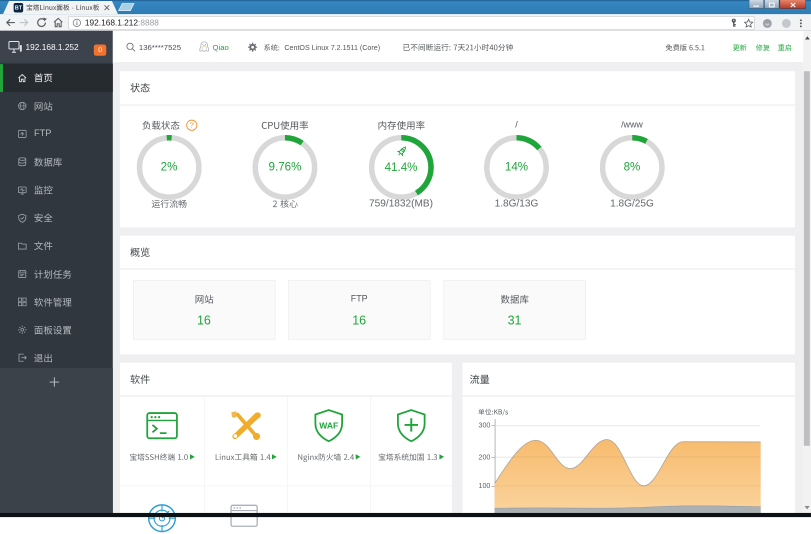  I want to click on svg-text: WAF, so click(328, 426).